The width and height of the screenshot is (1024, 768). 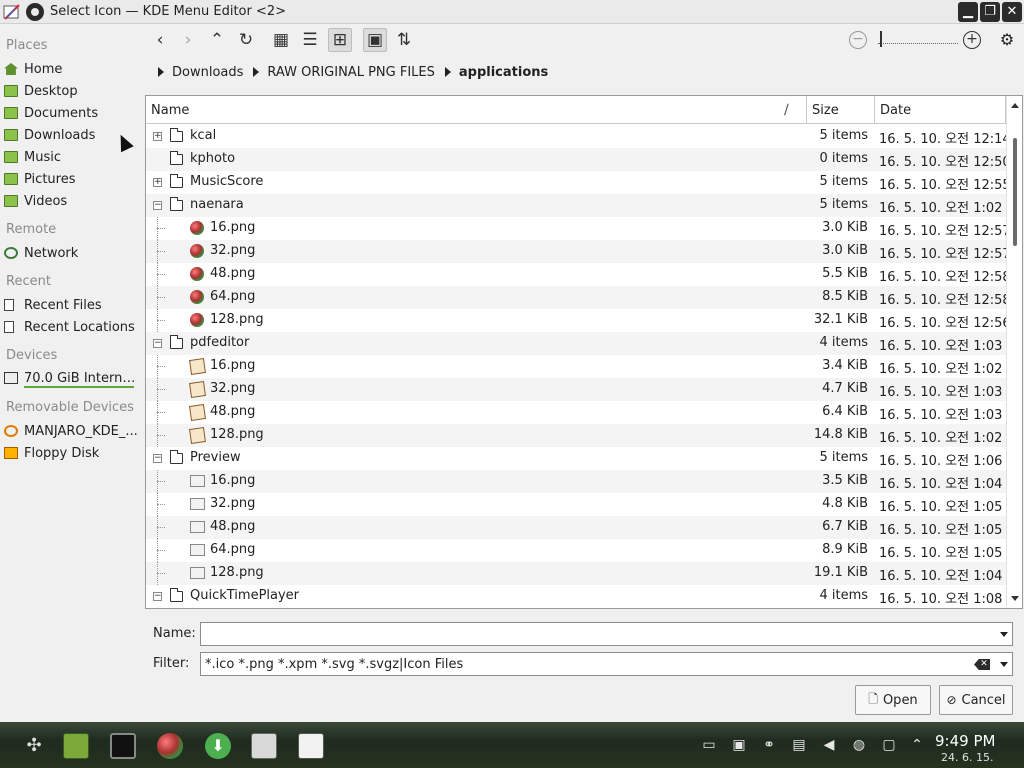 I want to click on file-row: 16.png 3.5 KiB 16. 5. 10. 오전 1:04, so click(x=576, y=481).